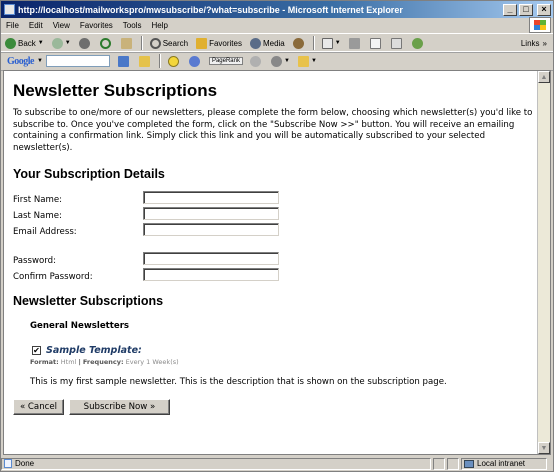 This screenshot has height=472, width=554. I want to click on search-button: Search, so click(169, 43).